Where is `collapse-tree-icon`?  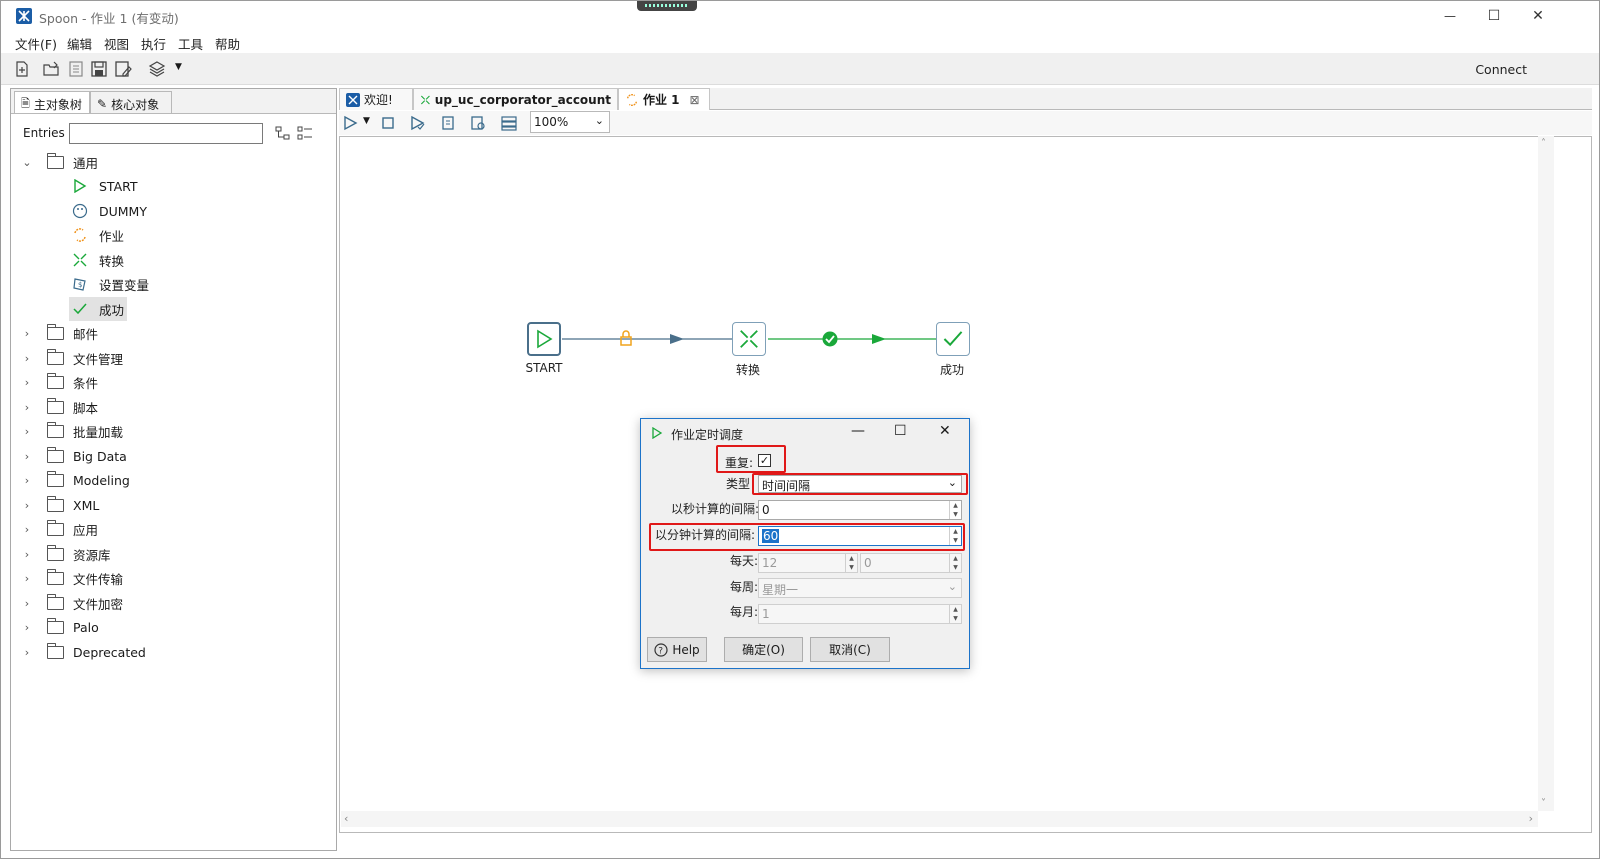 collapse-tree-icon is located at coordinates (283, 133).